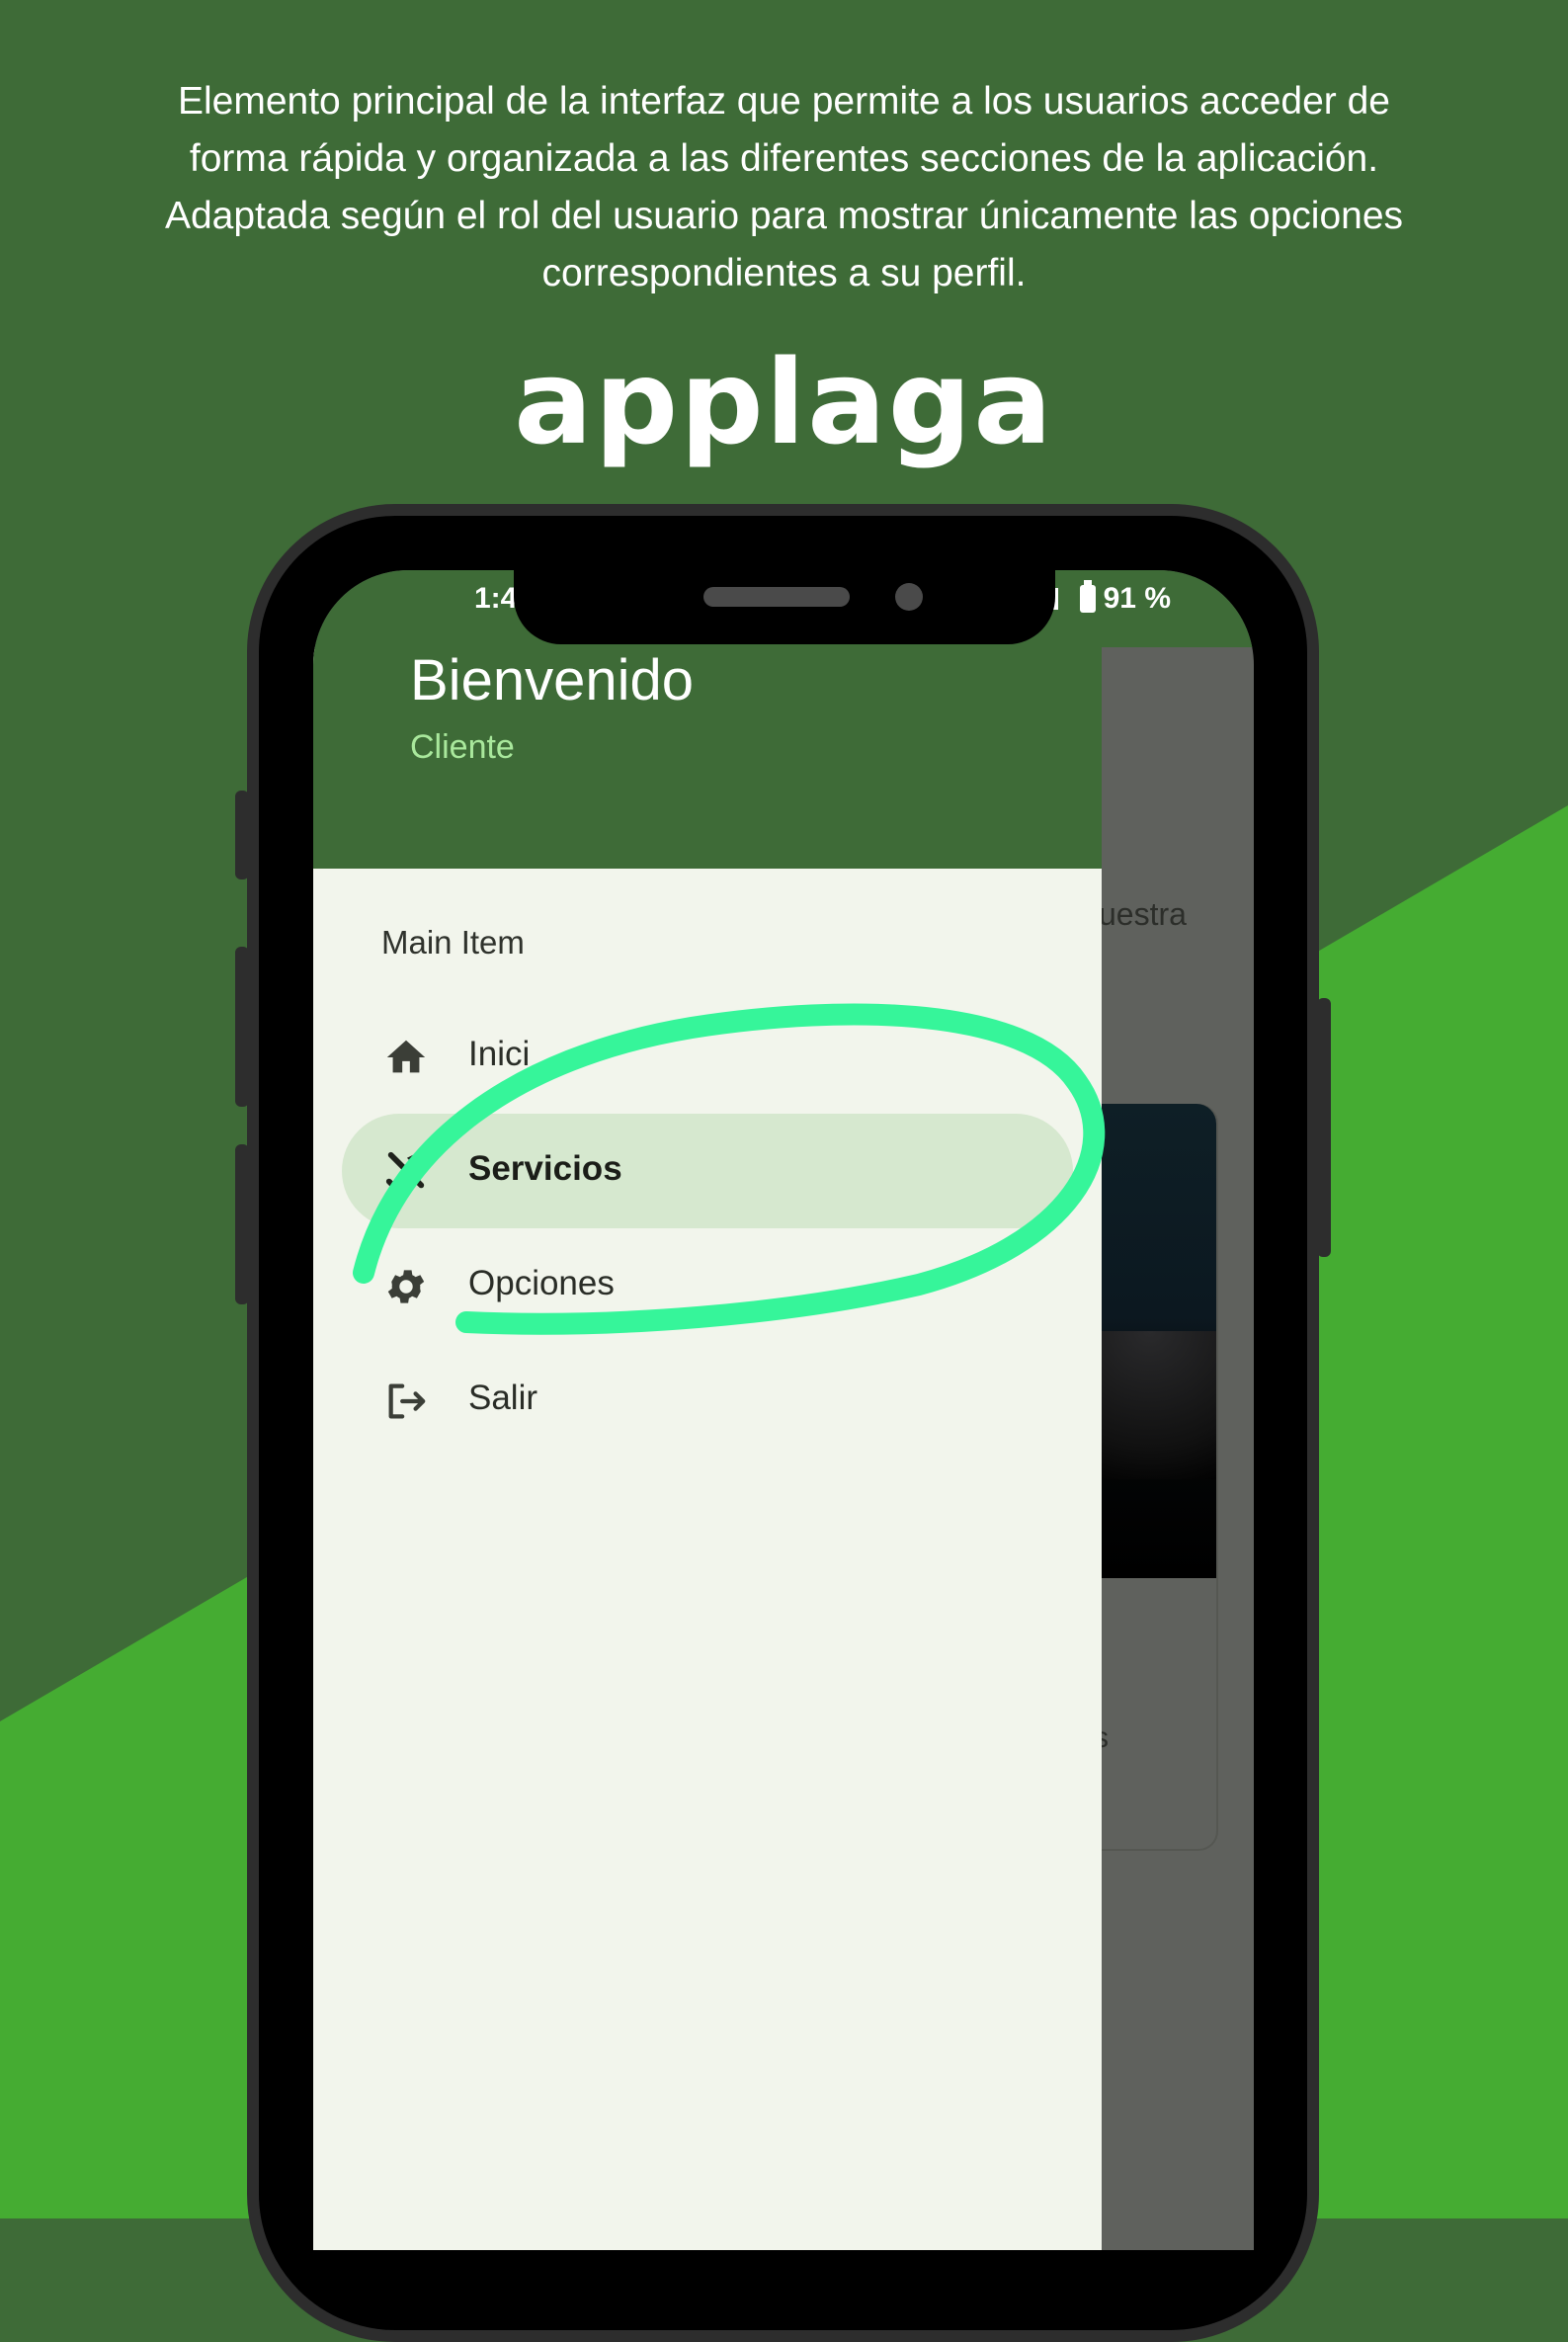  I want to click on gear-icon, so click(406, 1286).